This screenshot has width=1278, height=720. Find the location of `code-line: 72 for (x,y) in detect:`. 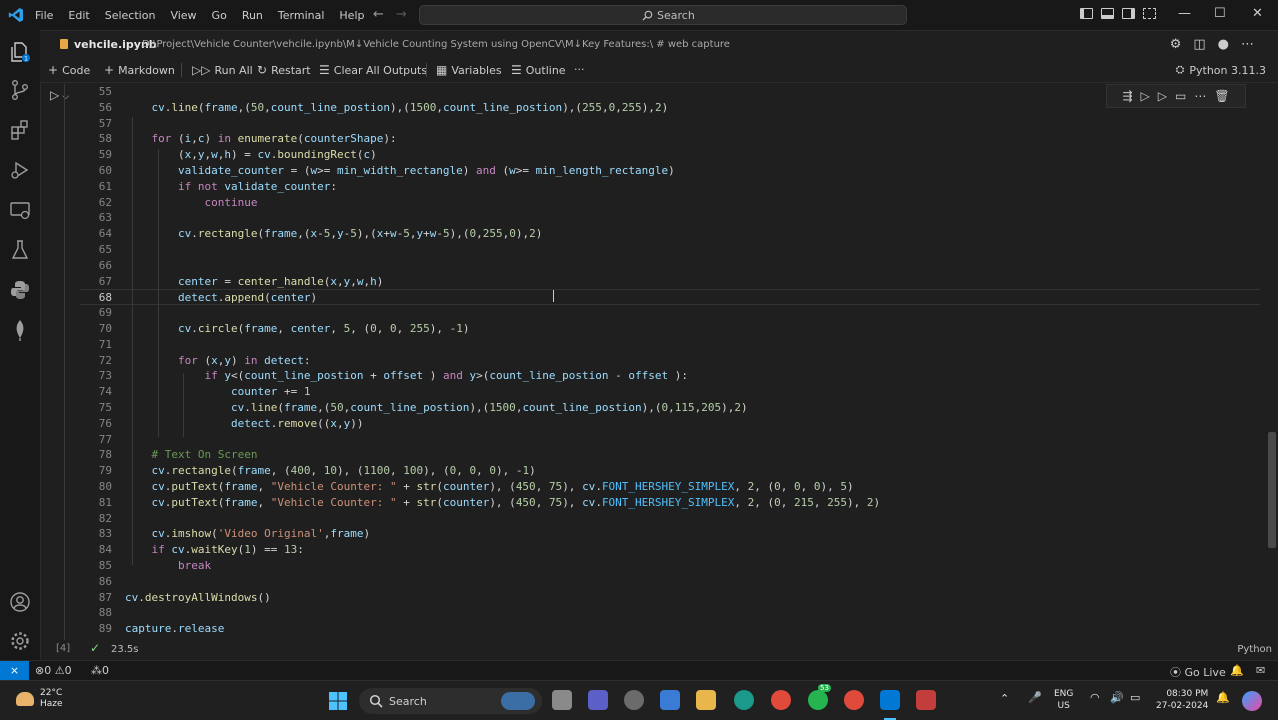

code-line: 72 for (x,y) in detect: is located at coordinates (670, 361).